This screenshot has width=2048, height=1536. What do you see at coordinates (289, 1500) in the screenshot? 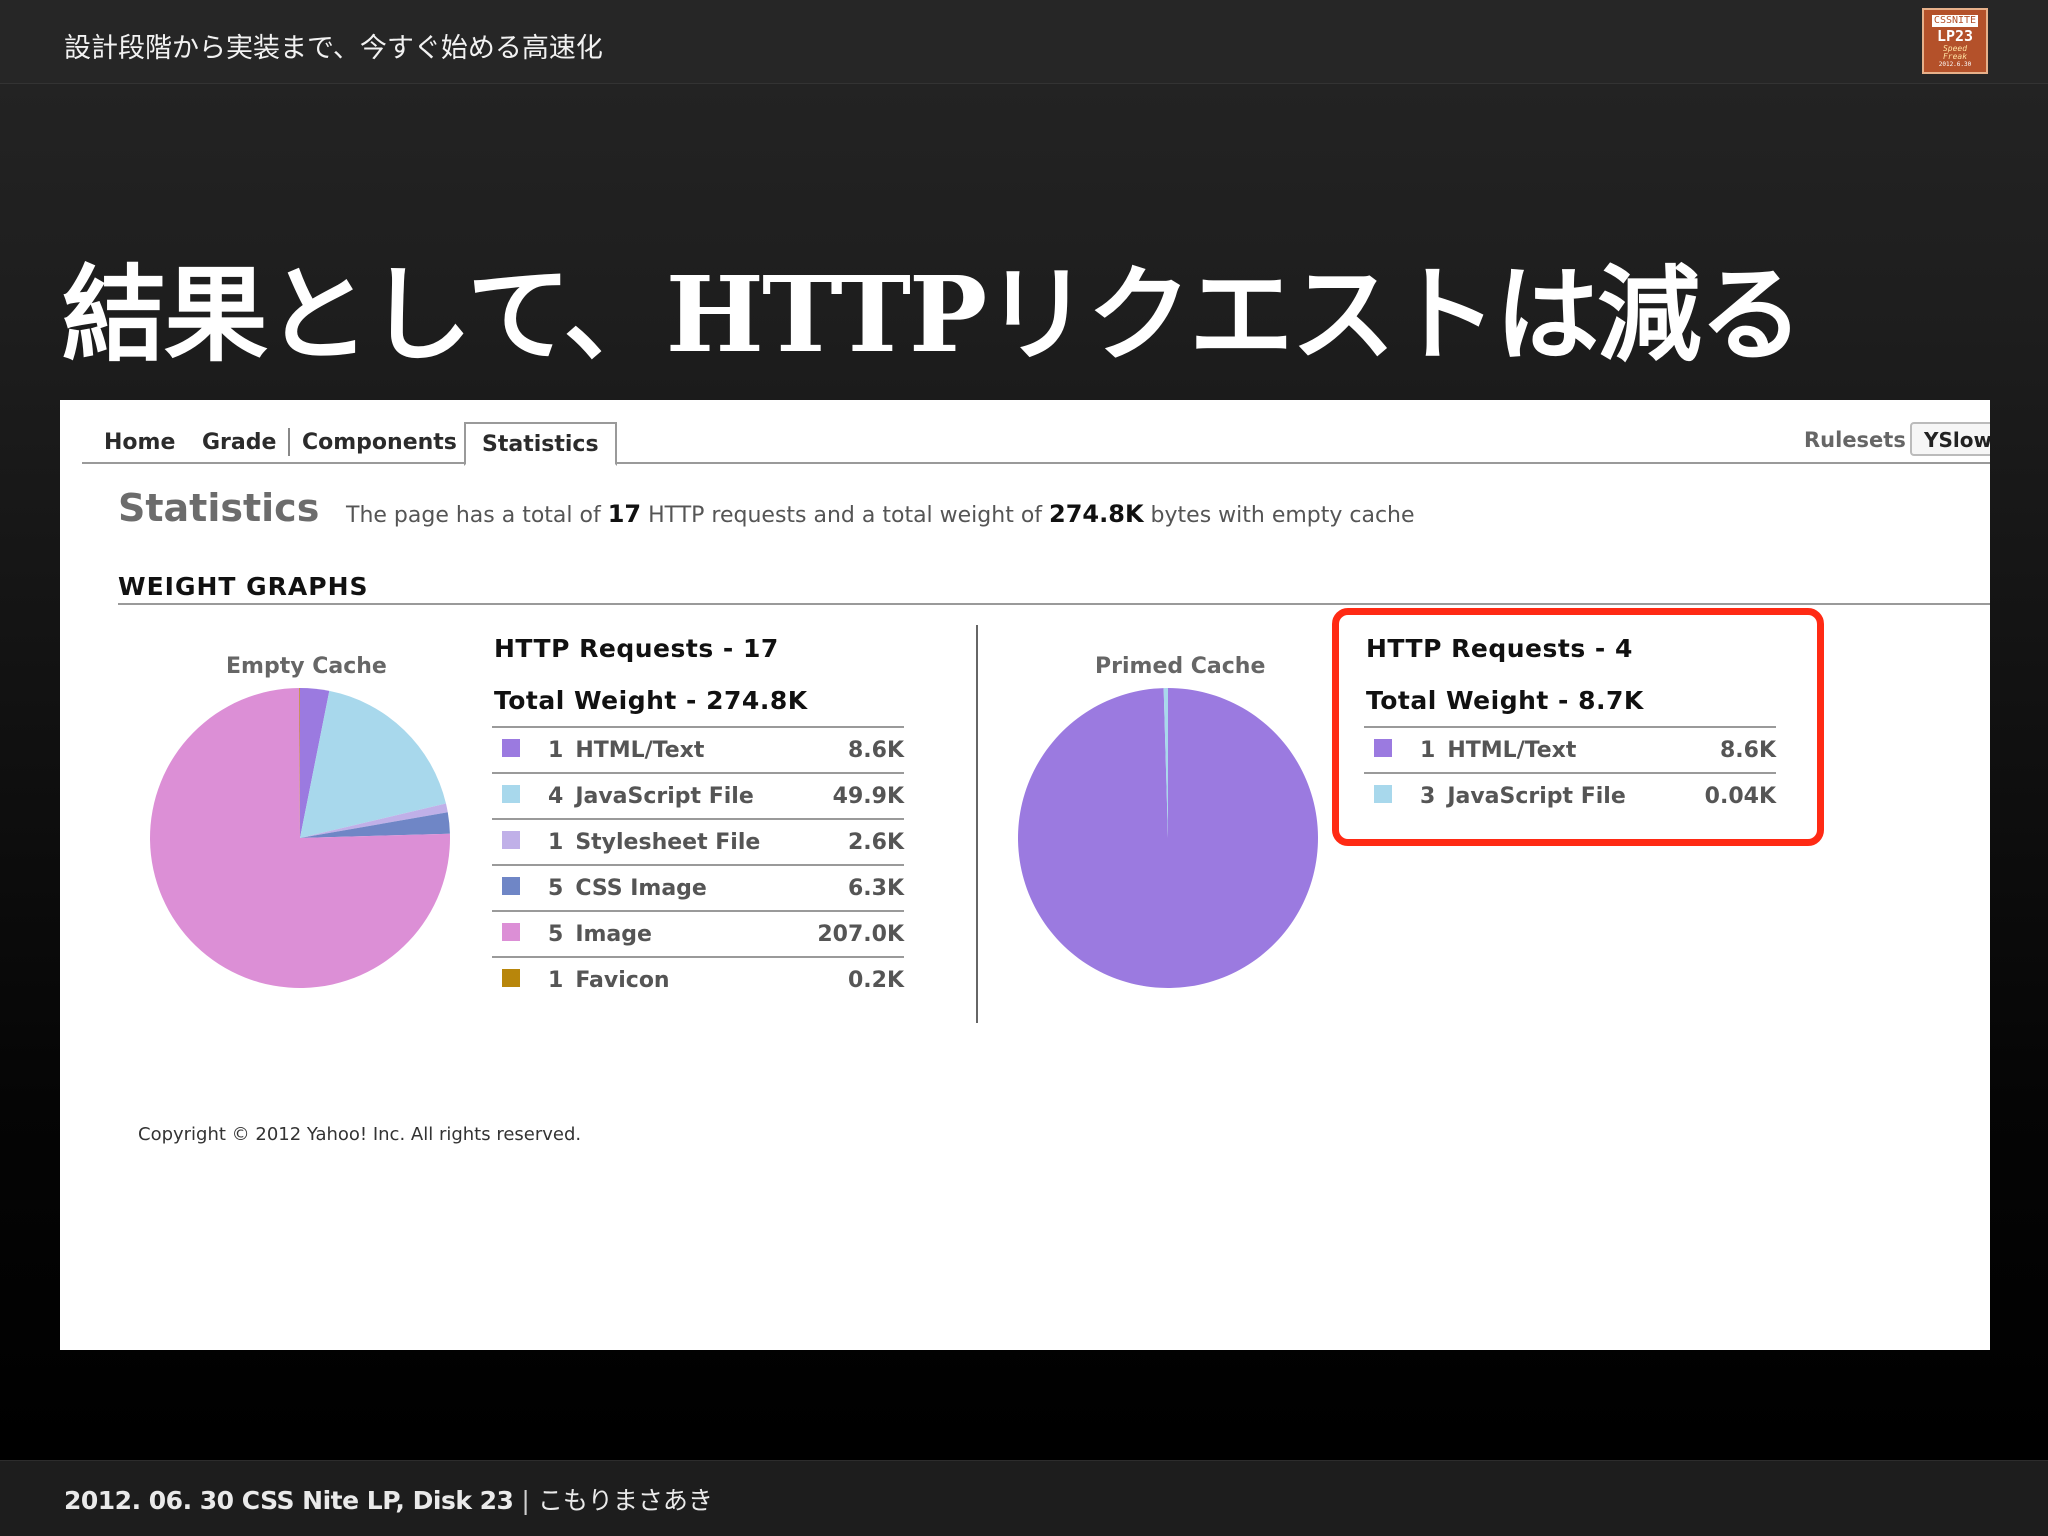
I see `footer-event: 2012. 06. 30 CSS Nite LP, Disk 23` at bounding box center [289, 1500].